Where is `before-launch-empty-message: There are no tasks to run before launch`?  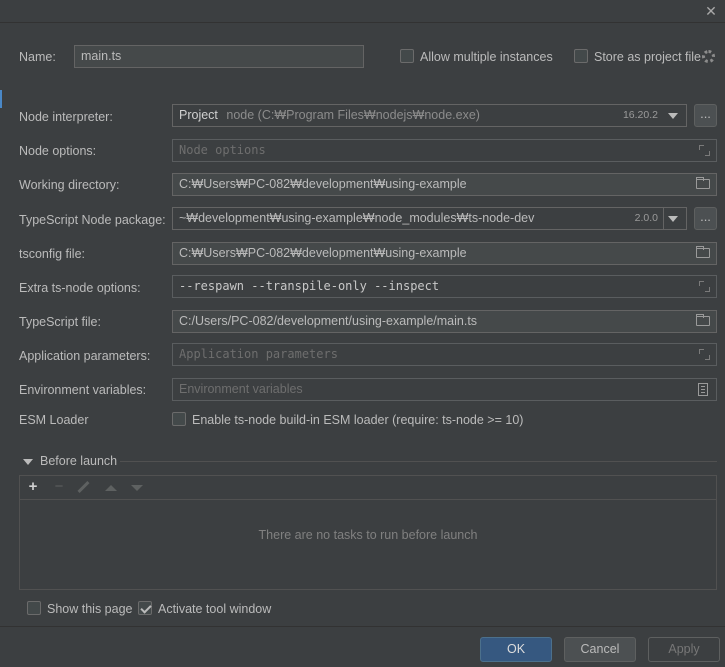
before-launch-empty-message: There are no tasks to run before launch is located at coordinates (368, 535).